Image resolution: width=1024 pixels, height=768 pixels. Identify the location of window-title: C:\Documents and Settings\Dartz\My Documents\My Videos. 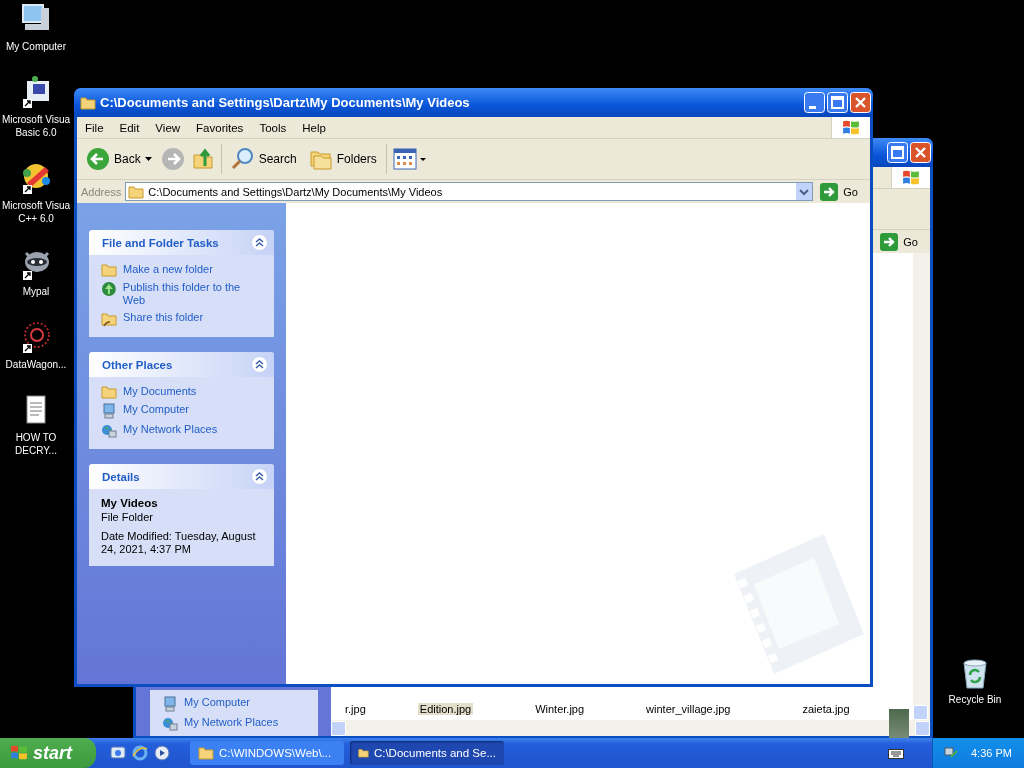
(285, 102).